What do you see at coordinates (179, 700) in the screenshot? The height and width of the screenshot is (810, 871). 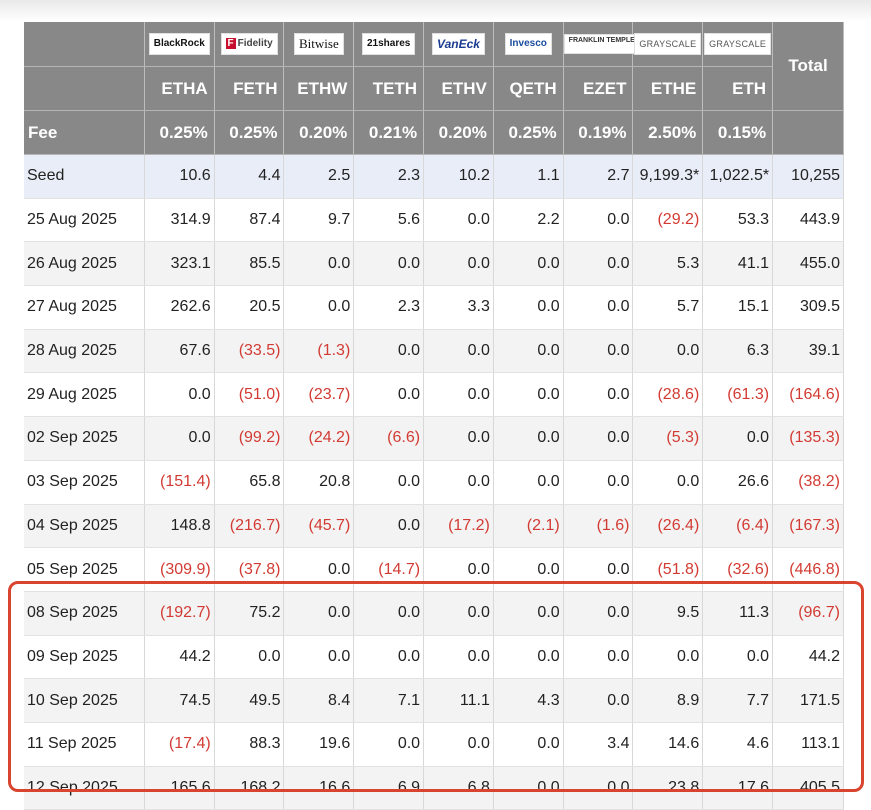 I see `flow-cell: 74.5` at bounding box center [179, 700].